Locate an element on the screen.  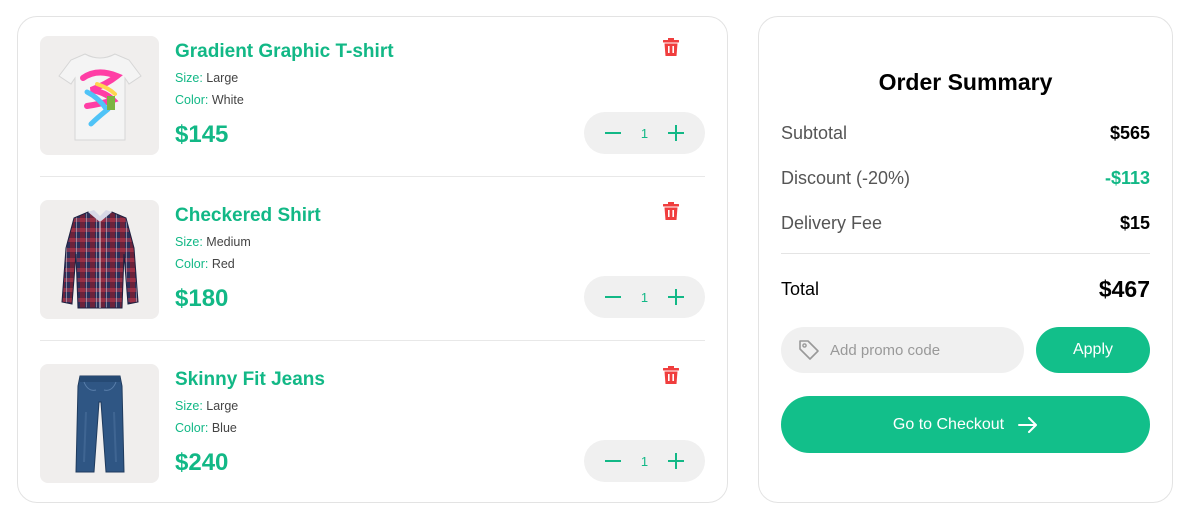
product-size: Size: Medium is located at coordinates (248, 242).